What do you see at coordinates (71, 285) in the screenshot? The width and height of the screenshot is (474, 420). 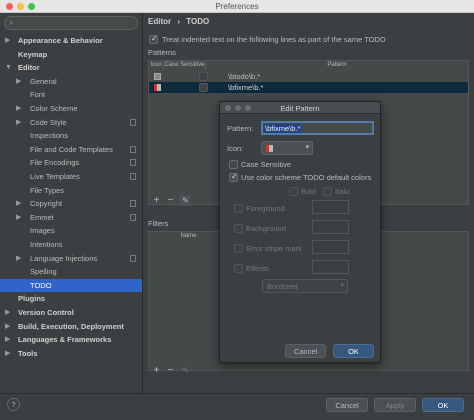 I see `sidebar-item-todo: TODO` at bounding box center [71, 285].